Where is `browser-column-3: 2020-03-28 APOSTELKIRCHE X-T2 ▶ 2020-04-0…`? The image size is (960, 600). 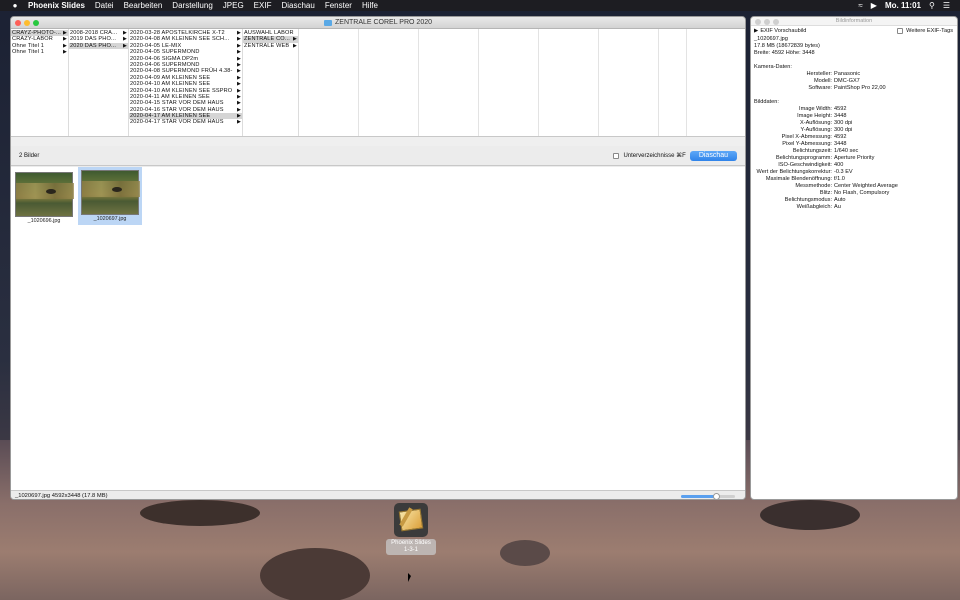
browser-column-3: 2020-03-28 APOSTELKIRCHE X-T2 ▶ 2020-04-0… is located at coordinates (186, 82).